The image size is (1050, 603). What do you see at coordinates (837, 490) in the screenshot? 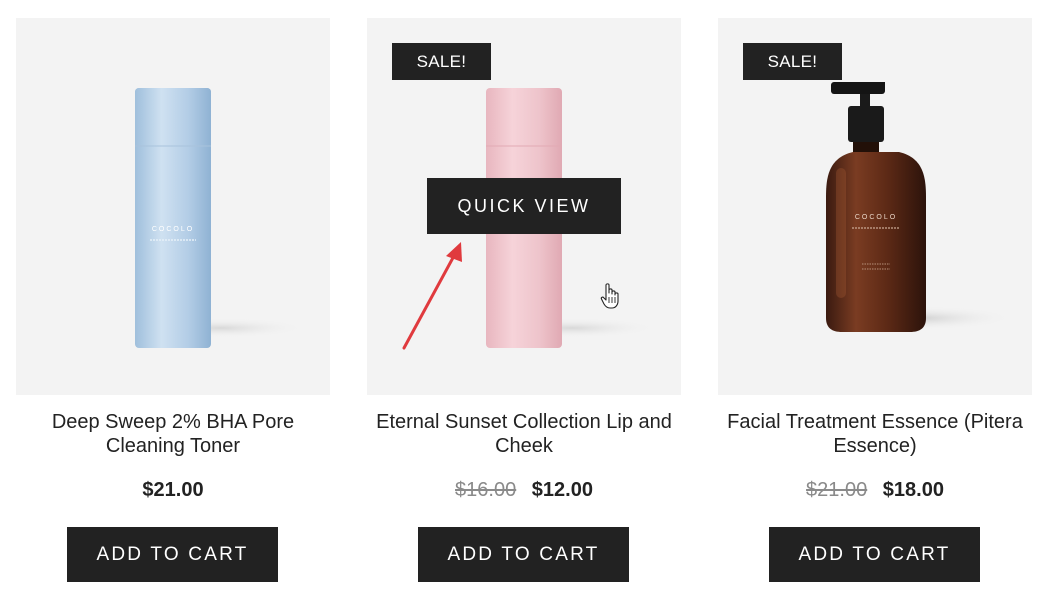
I see `original-price: $21.00` at bounding box center [837, 490].